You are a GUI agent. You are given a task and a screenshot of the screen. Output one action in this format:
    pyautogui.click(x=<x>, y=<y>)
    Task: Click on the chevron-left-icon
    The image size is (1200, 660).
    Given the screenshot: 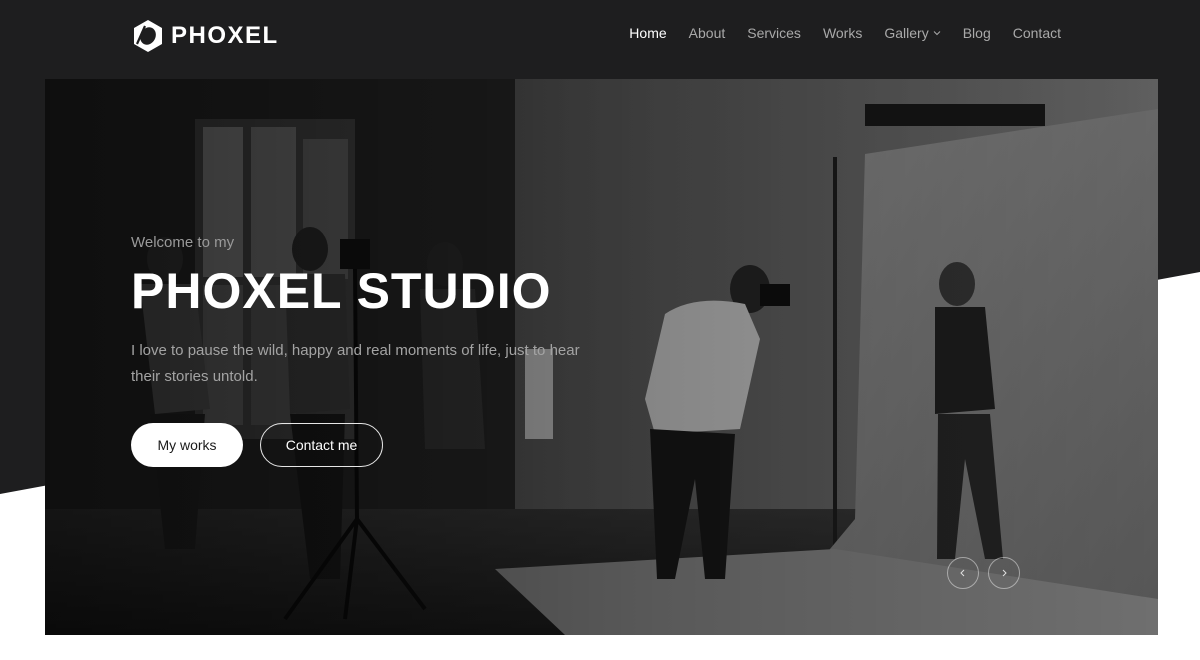 What is the action you would take?
    pyautogui.click(x=963, y=573)
    